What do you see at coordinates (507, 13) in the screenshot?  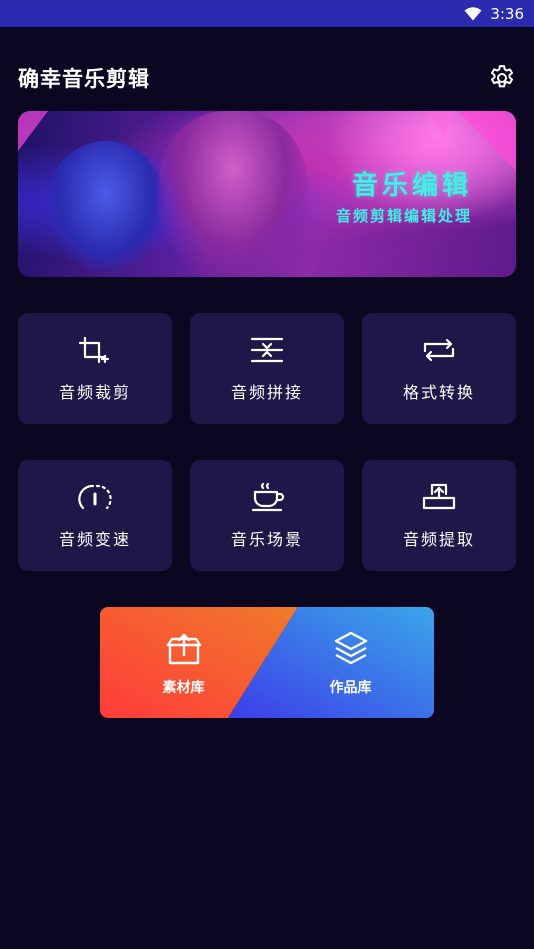 I see `status-time: 3:36` at bounding box center [507, 13].